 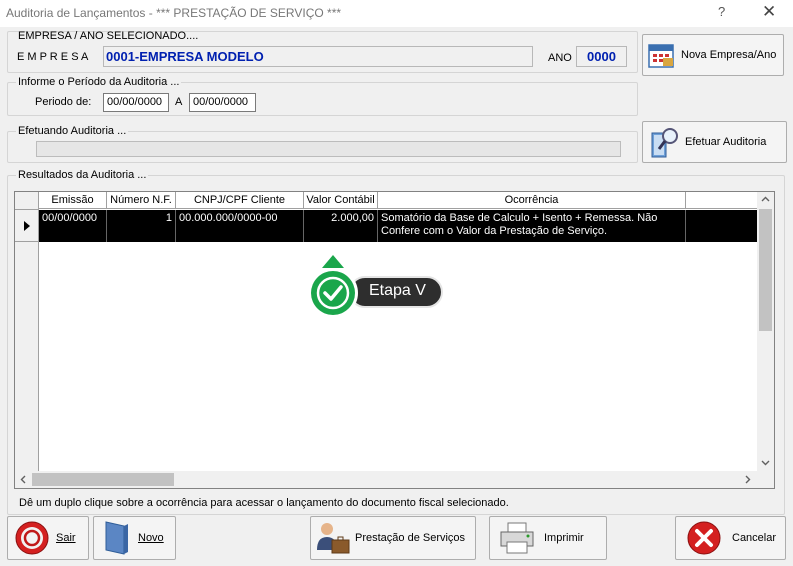 I want to click on prestacao-servicos-button: Prestação de Serviços, so click(x=393, y=538).